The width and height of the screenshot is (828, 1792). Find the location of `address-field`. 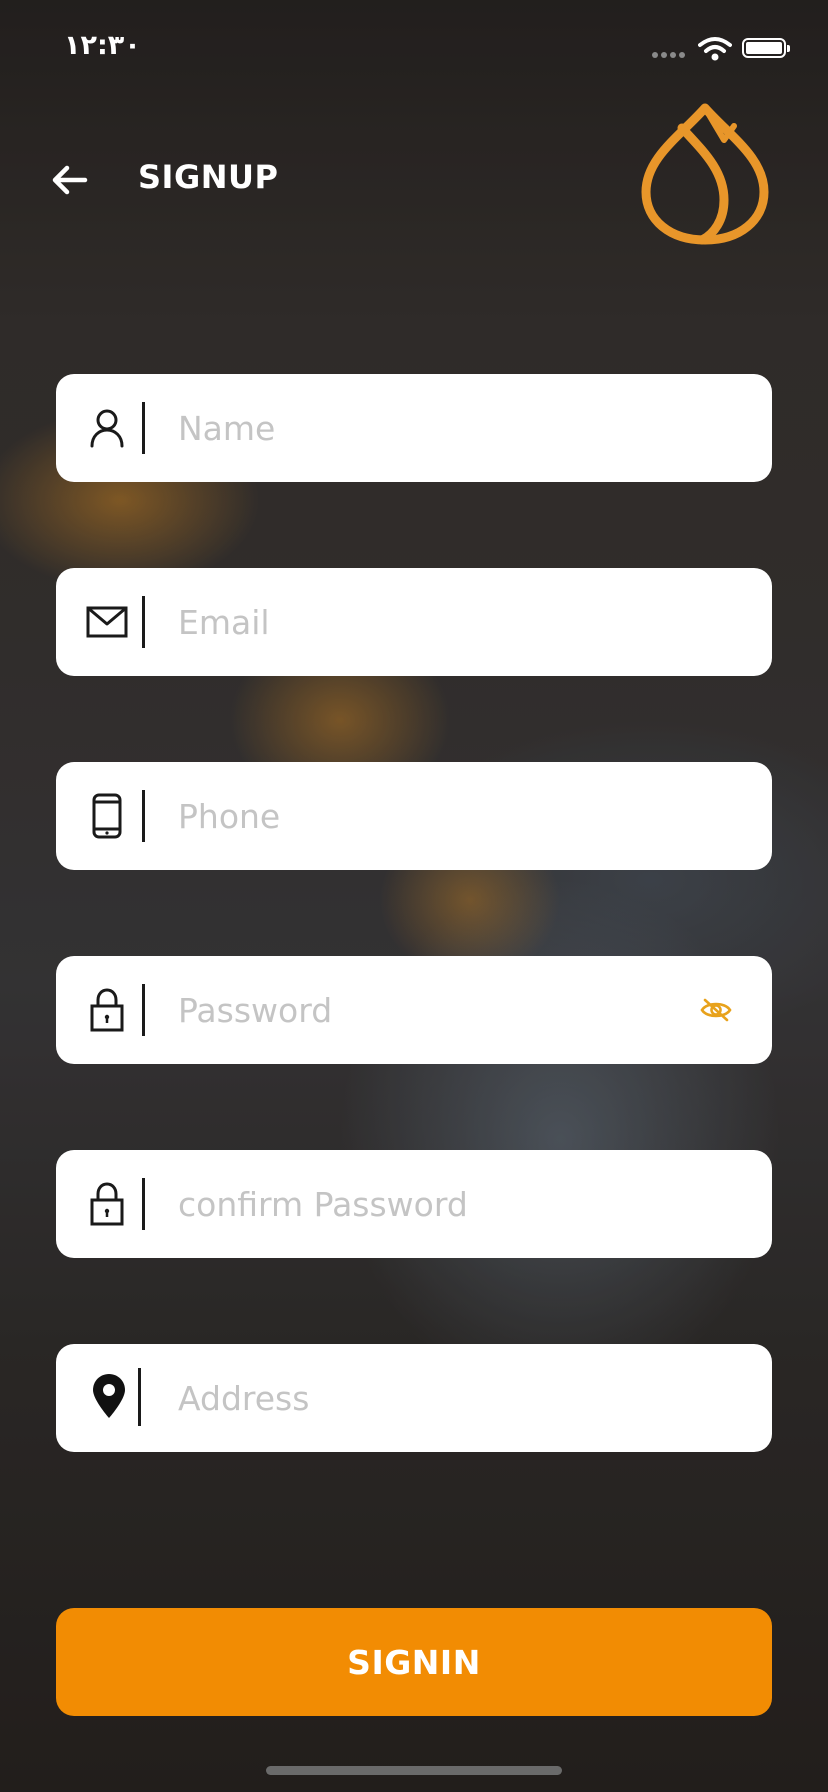

address-field is located at coordinates (414, 1398).